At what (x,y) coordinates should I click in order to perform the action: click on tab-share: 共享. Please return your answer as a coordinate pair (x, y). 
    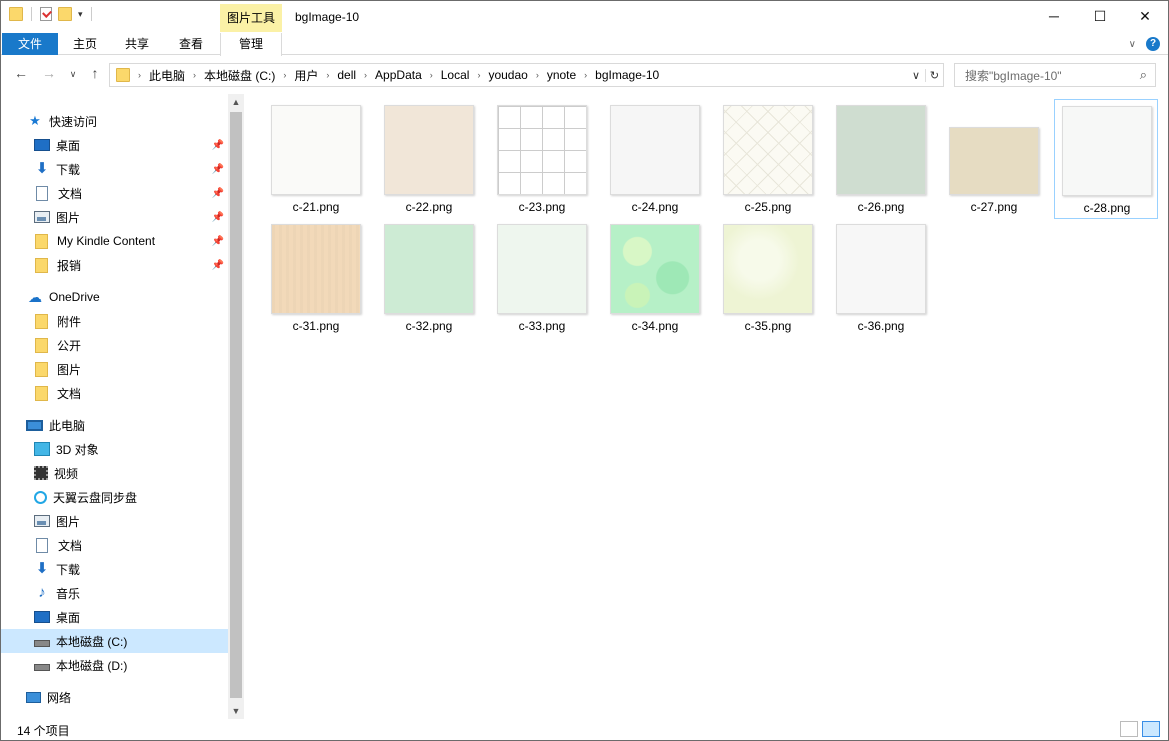
    Looking at the image, I should click on (137, 44).